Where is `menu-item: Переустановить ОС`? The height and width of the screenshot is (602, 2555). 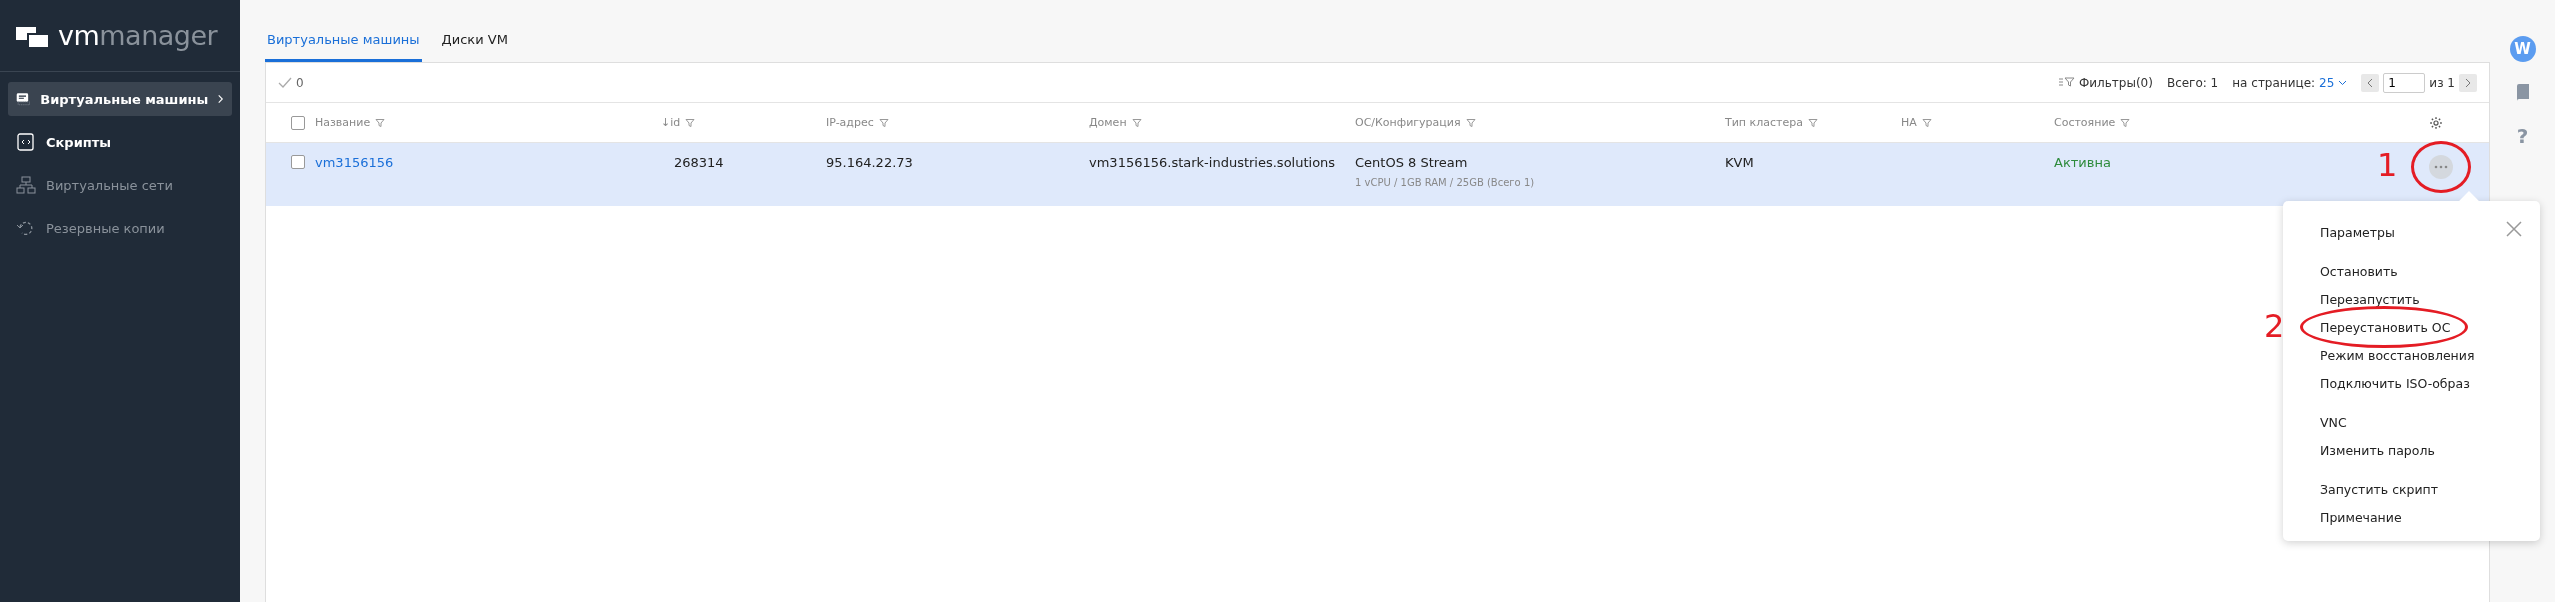
menu-item: Переустановить ОС is located at coordinates (2385, 327).